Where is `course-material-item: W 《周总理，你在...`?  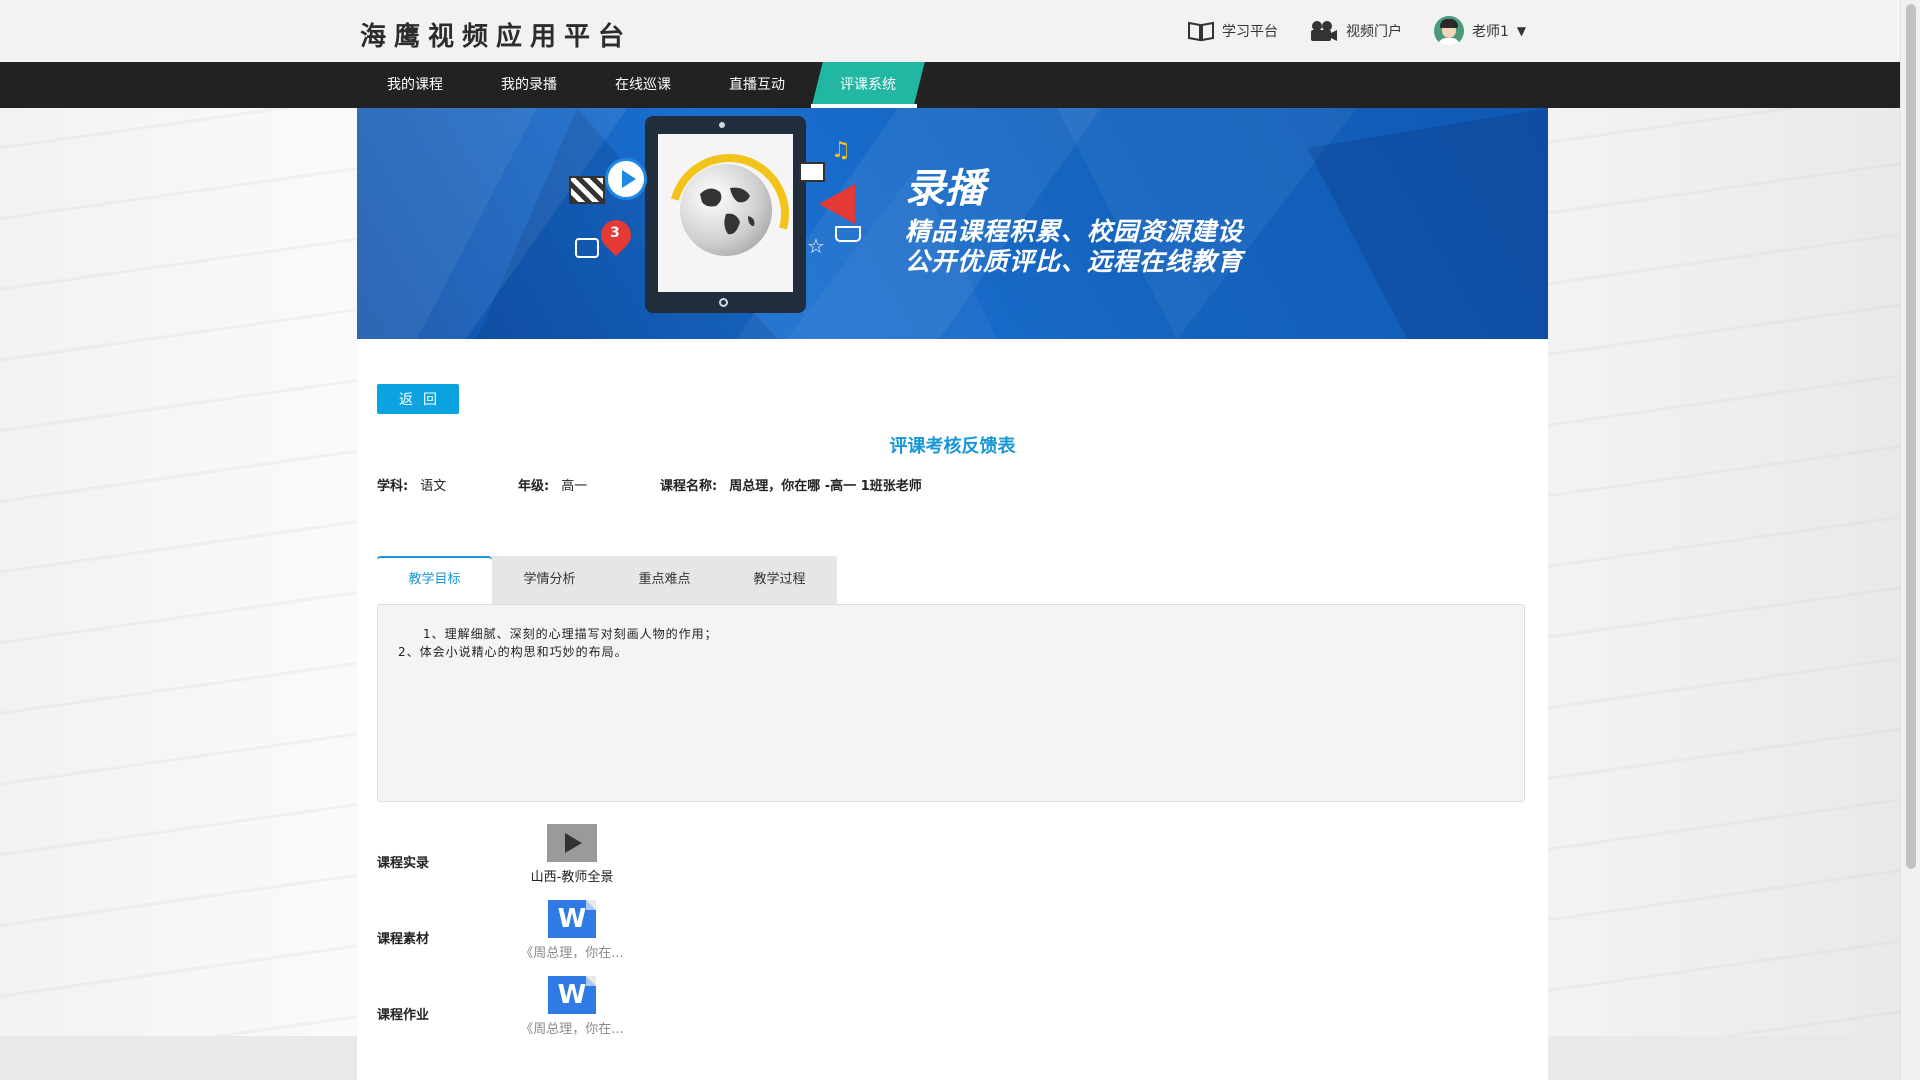 course-material-item: W 《周总理，你在... is located at coordinates (572, 930).